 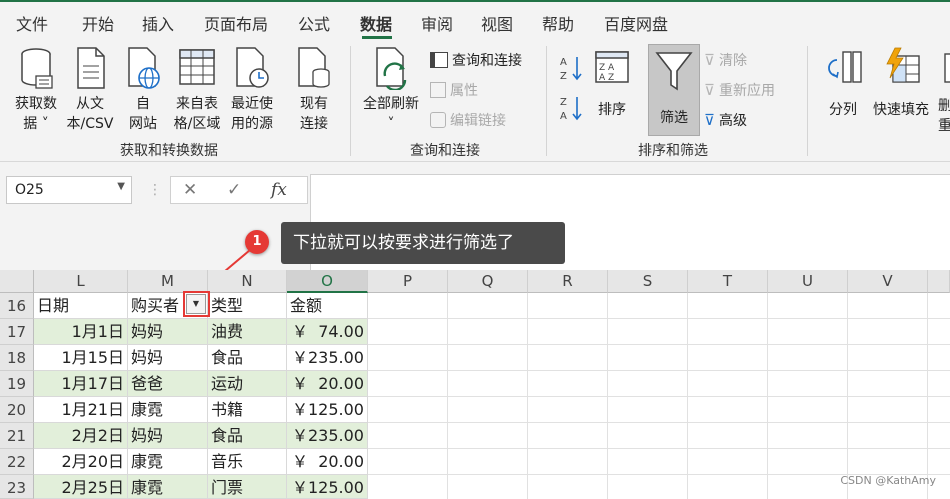 What do you see at coordinates (728, 281) in the screenshot?
I see `column-header-T: T` at bounding box center [728, 281].